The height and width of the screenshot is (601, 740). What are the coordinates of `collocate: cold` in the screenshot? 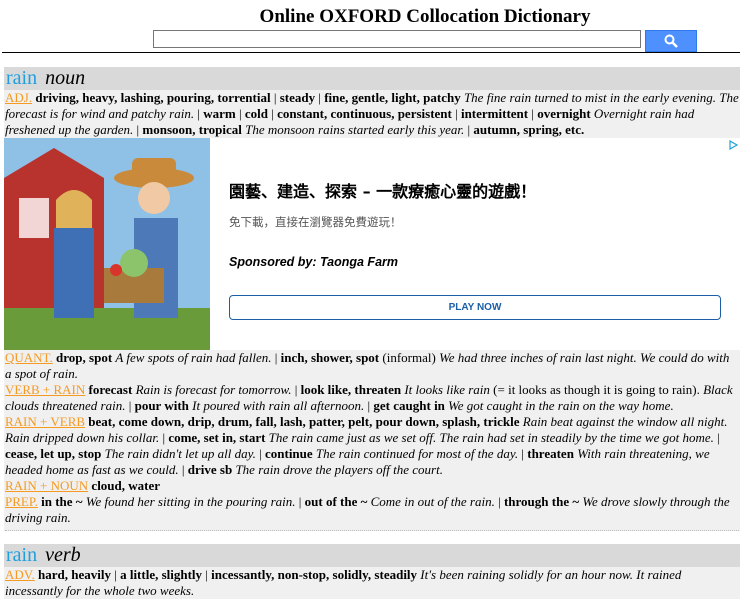 It's located at (256, 113).